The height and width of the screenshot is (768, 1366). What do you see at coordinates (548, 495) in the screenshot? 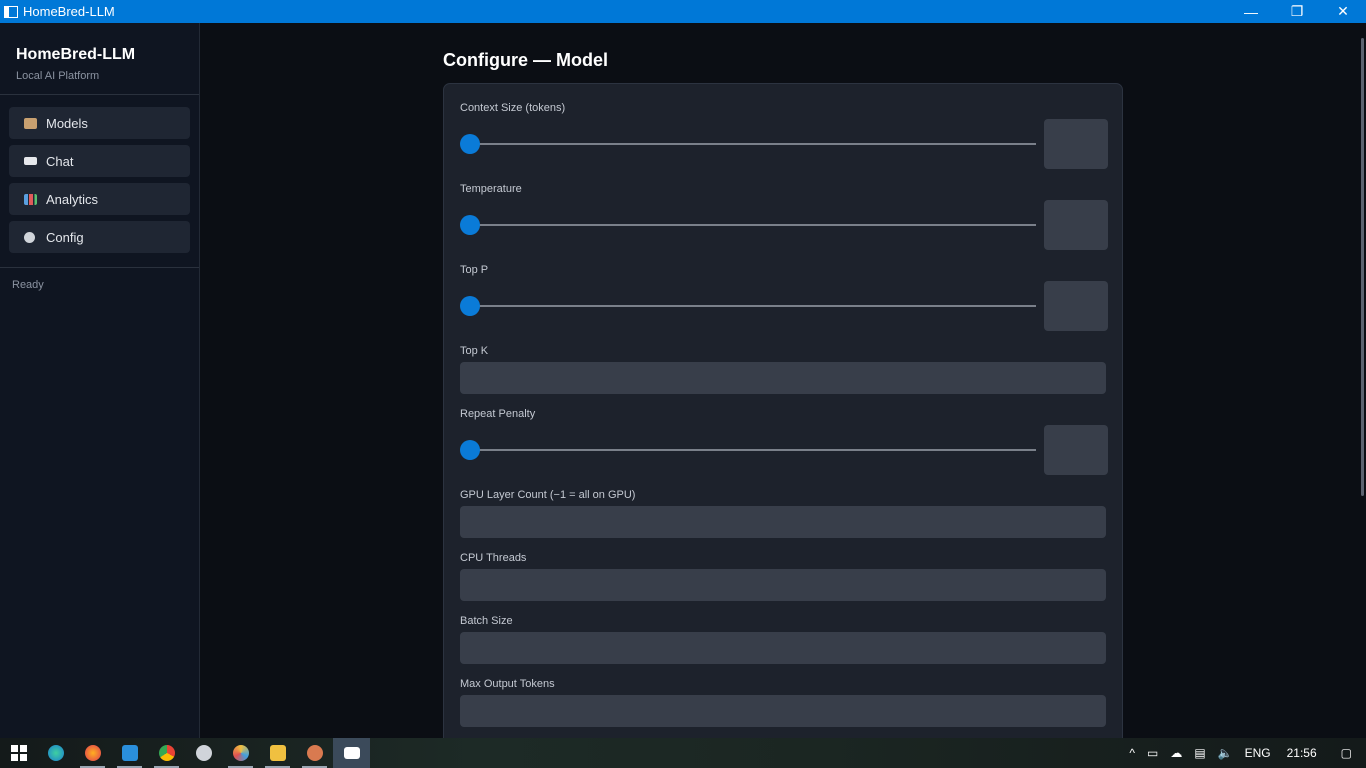
I see `gpu-layers-label: GPU Layer Count (−1 = all on GPU)` at bounding box center [548, 495].